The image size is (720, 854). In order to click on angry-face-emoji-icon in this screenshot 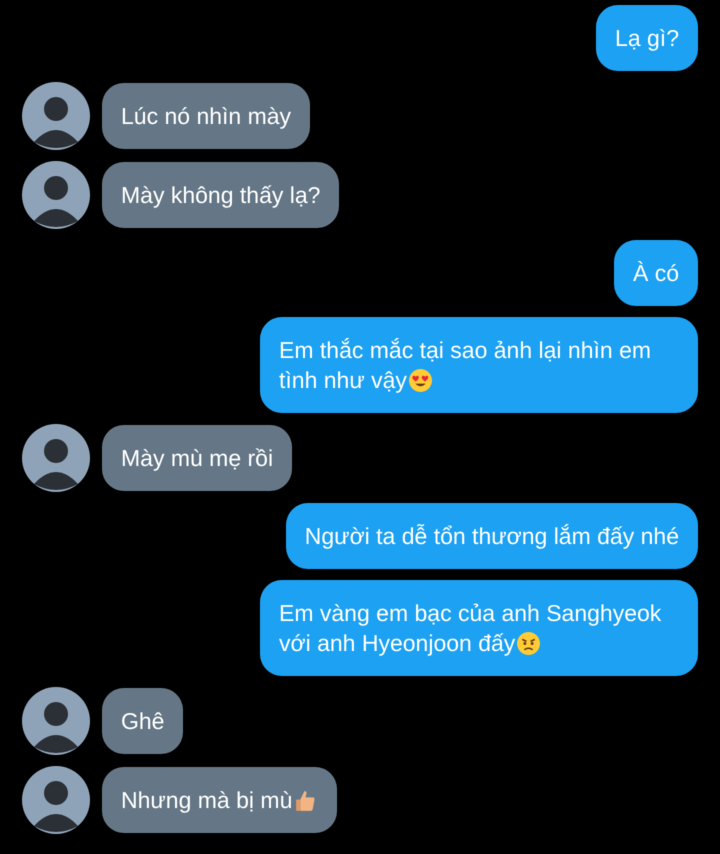, I will do `click(529, 643)`.